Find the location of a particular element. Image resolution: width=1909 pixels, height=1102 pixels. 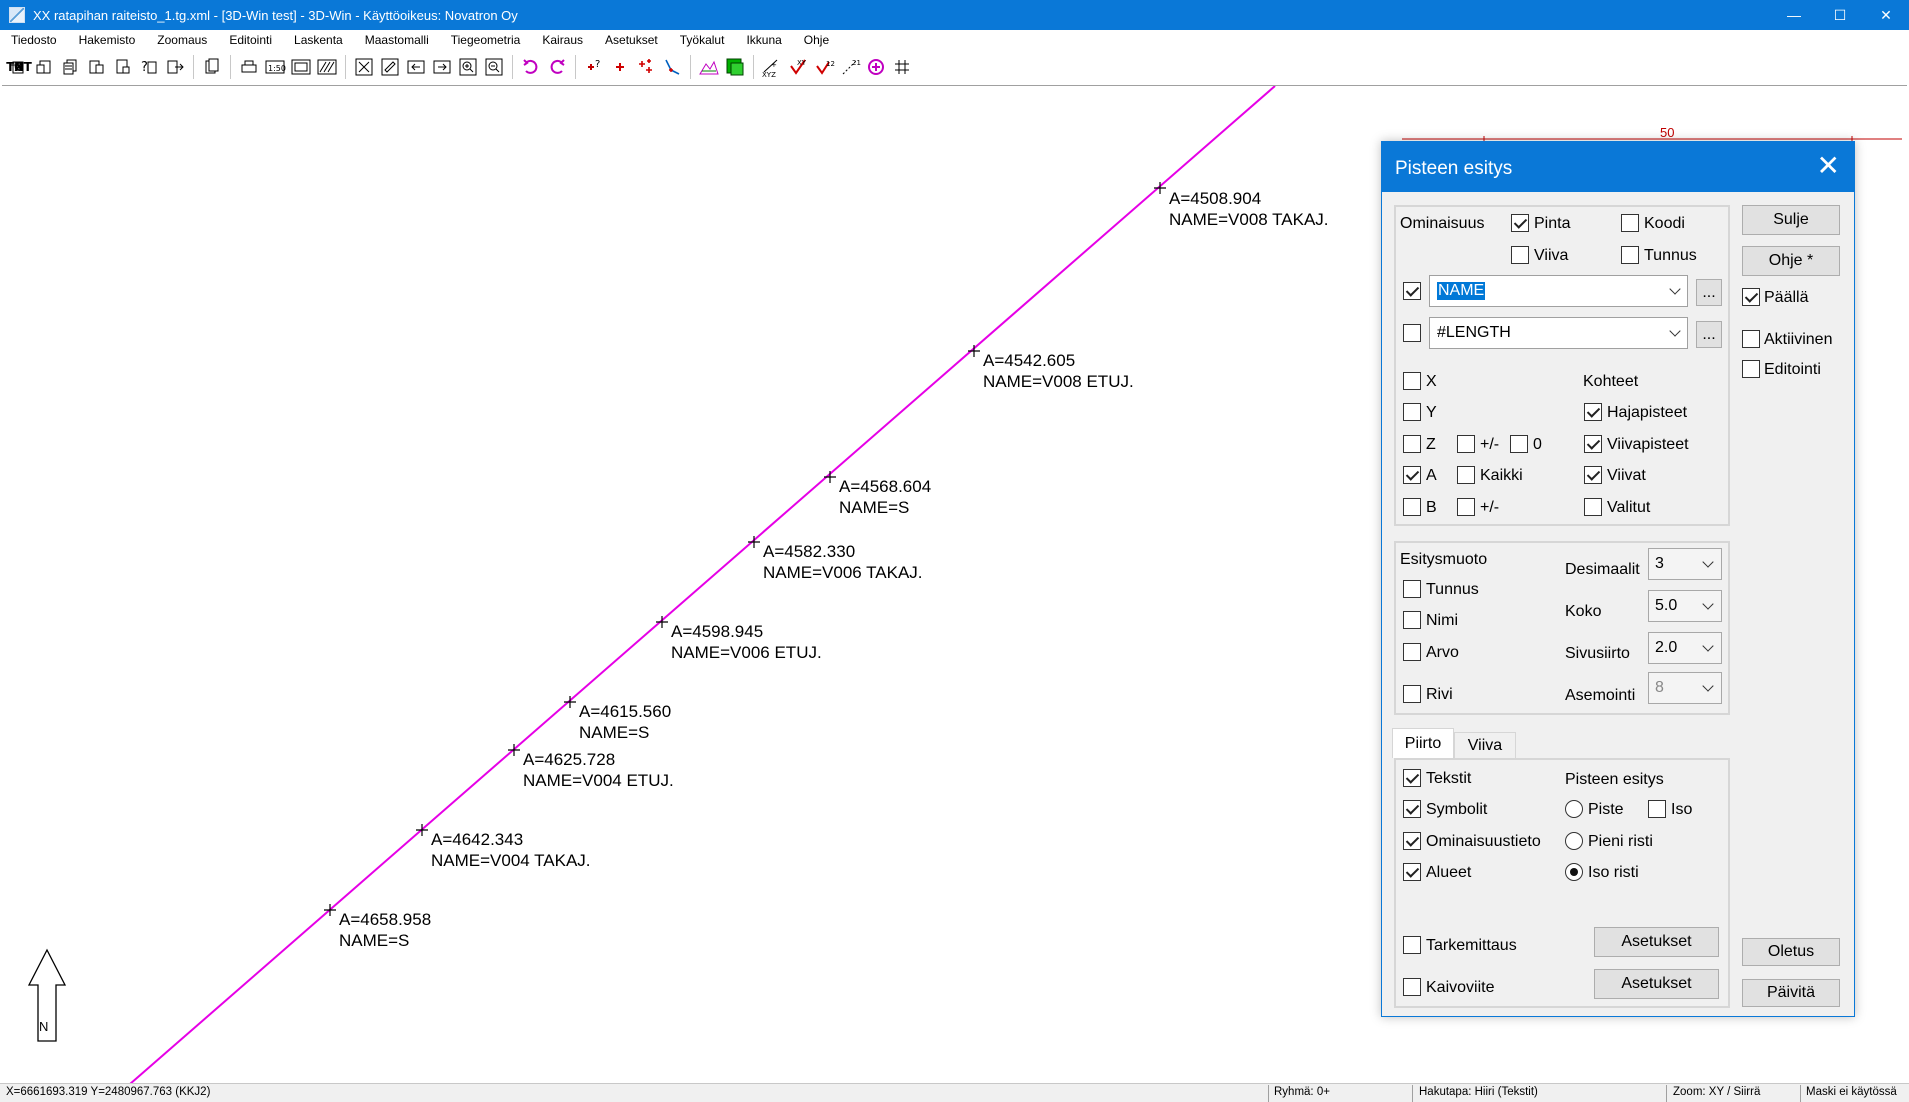

menu-maastomalli: Maastomalli is located at coordinates (397, 40).